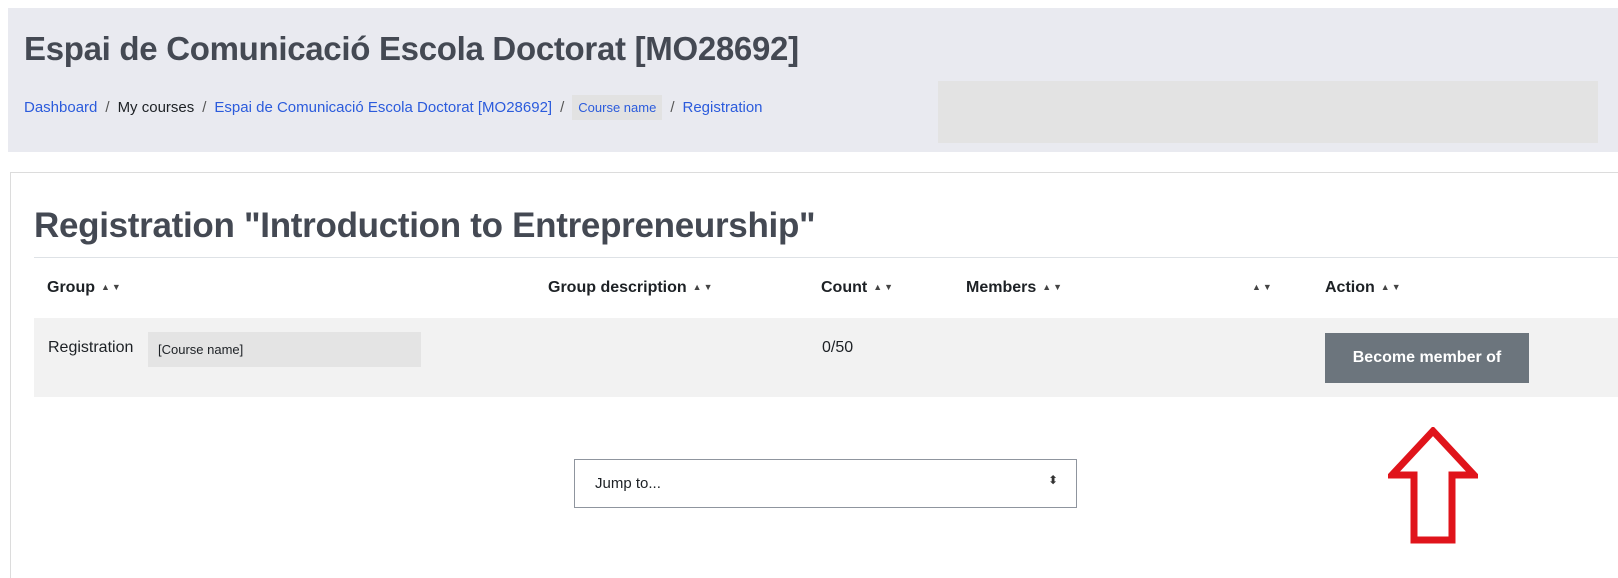 The width and height of the screenshot is (1618, 578). Describe the element at coordinates (284, 349) in the screenshot. I see `redacted-course-name: [Course name]` at that location.